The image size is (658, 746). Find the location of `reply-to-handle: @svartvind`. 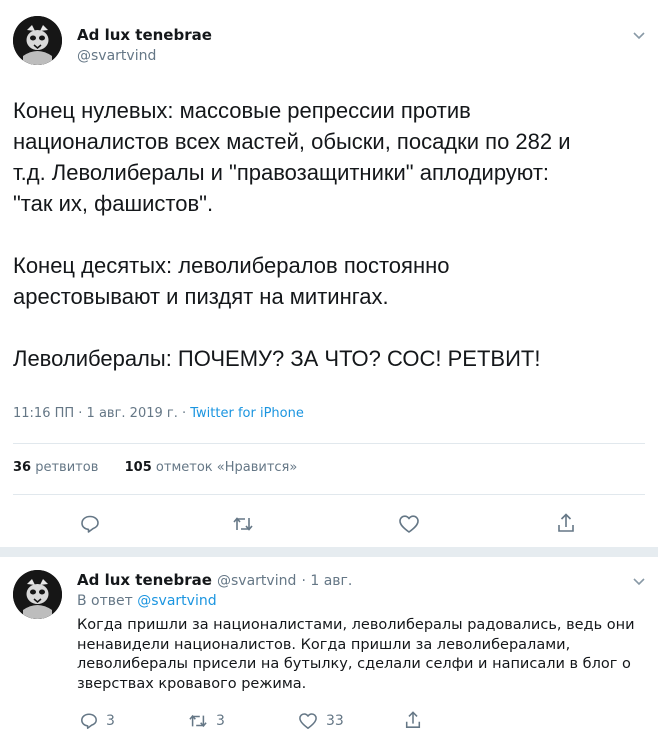

reply-to-handle: @svartvind is located at coordinates (176, 601).